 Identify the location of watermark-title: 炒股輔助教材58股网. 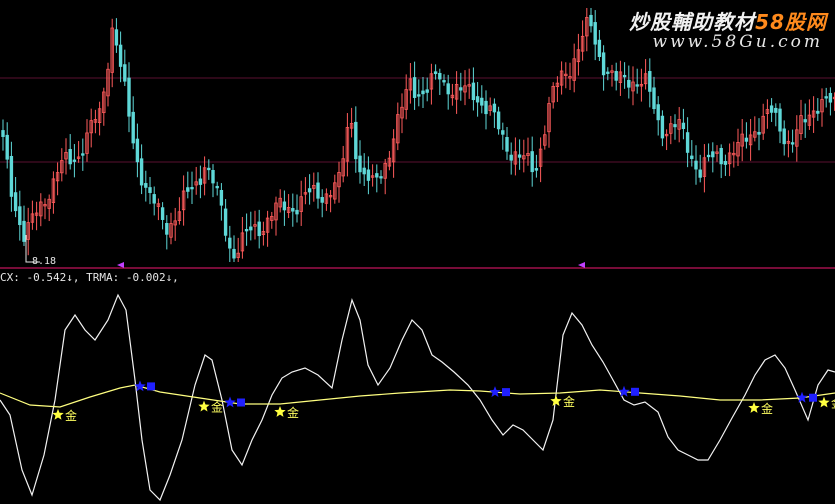
(728, 20).